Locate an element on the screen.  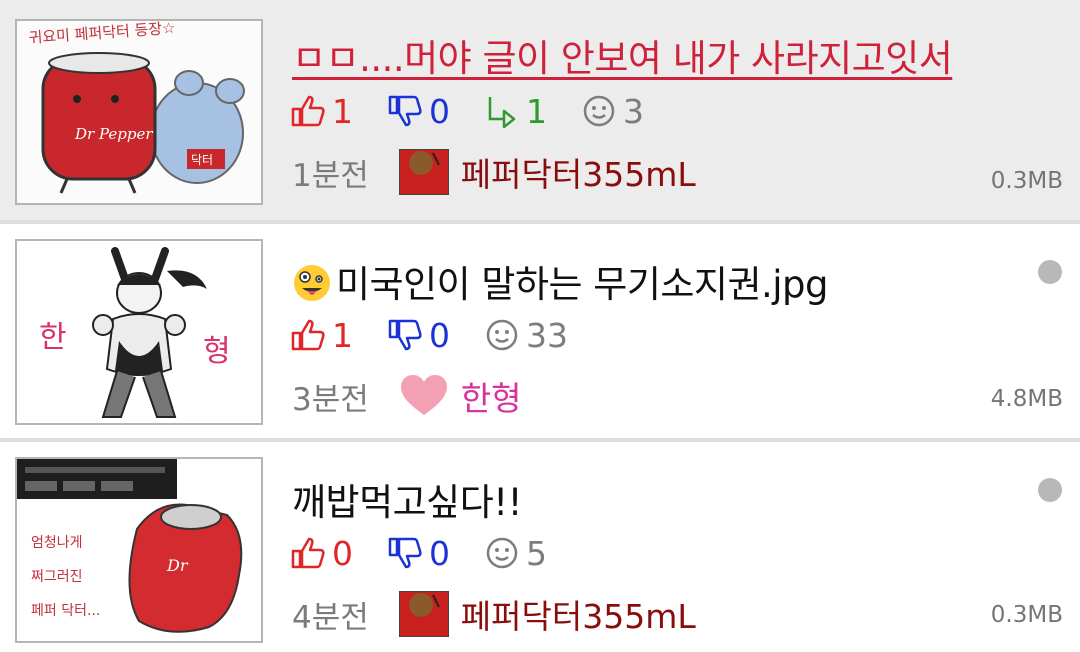
share-icon is located at coordinates (502, 113).